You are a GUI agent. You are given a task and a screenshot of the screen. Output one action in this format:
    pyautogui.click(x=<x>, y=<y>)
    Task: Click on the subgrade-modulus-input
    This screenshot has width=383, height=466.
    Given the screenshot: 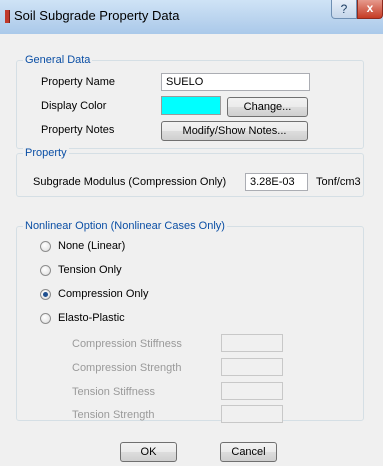 What is the action you would take?
    pyautogui.click(x=276, y=182)
    